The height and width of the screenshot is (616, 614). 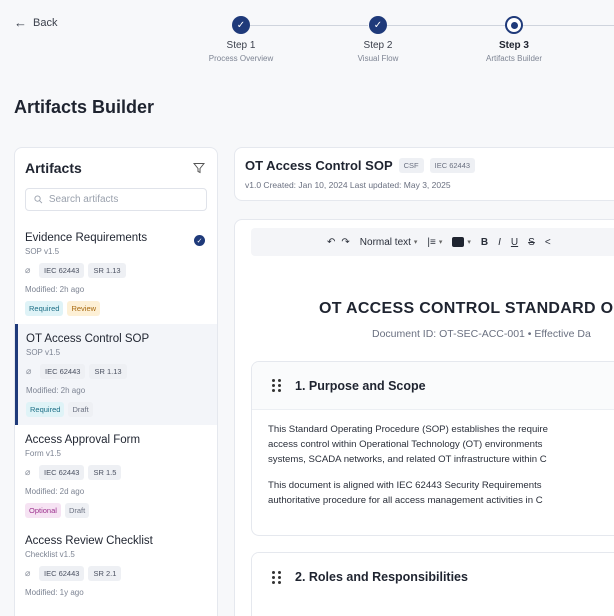 What do you see at coordinates (86, 238) in the screenshot?
I see `artifact-name: Evidence Requirements` at bounding box center [86, 238].